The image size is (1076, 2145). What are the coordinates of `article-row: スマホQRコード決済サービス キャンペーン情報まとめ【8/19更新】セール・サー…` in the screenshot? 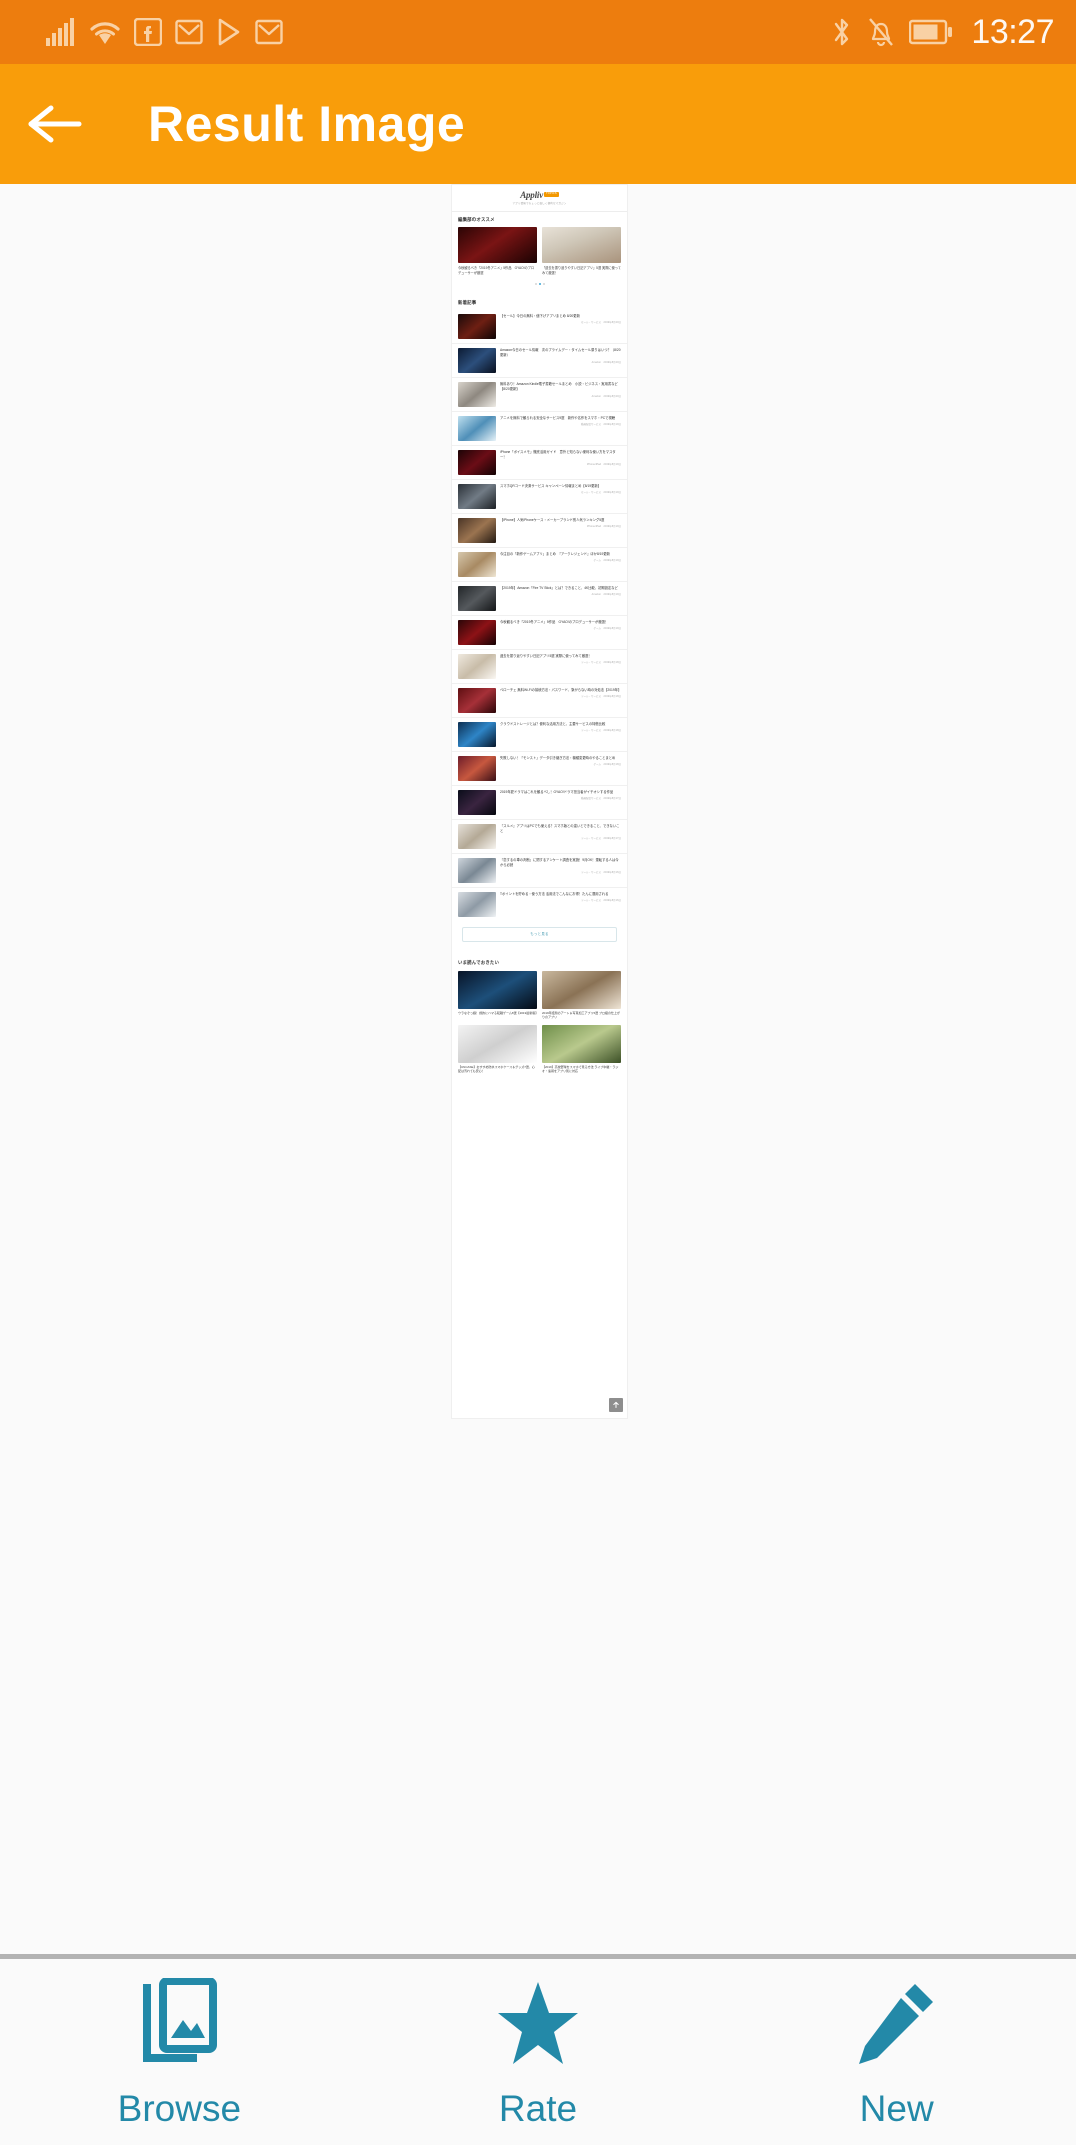 It's located at (539, 496).